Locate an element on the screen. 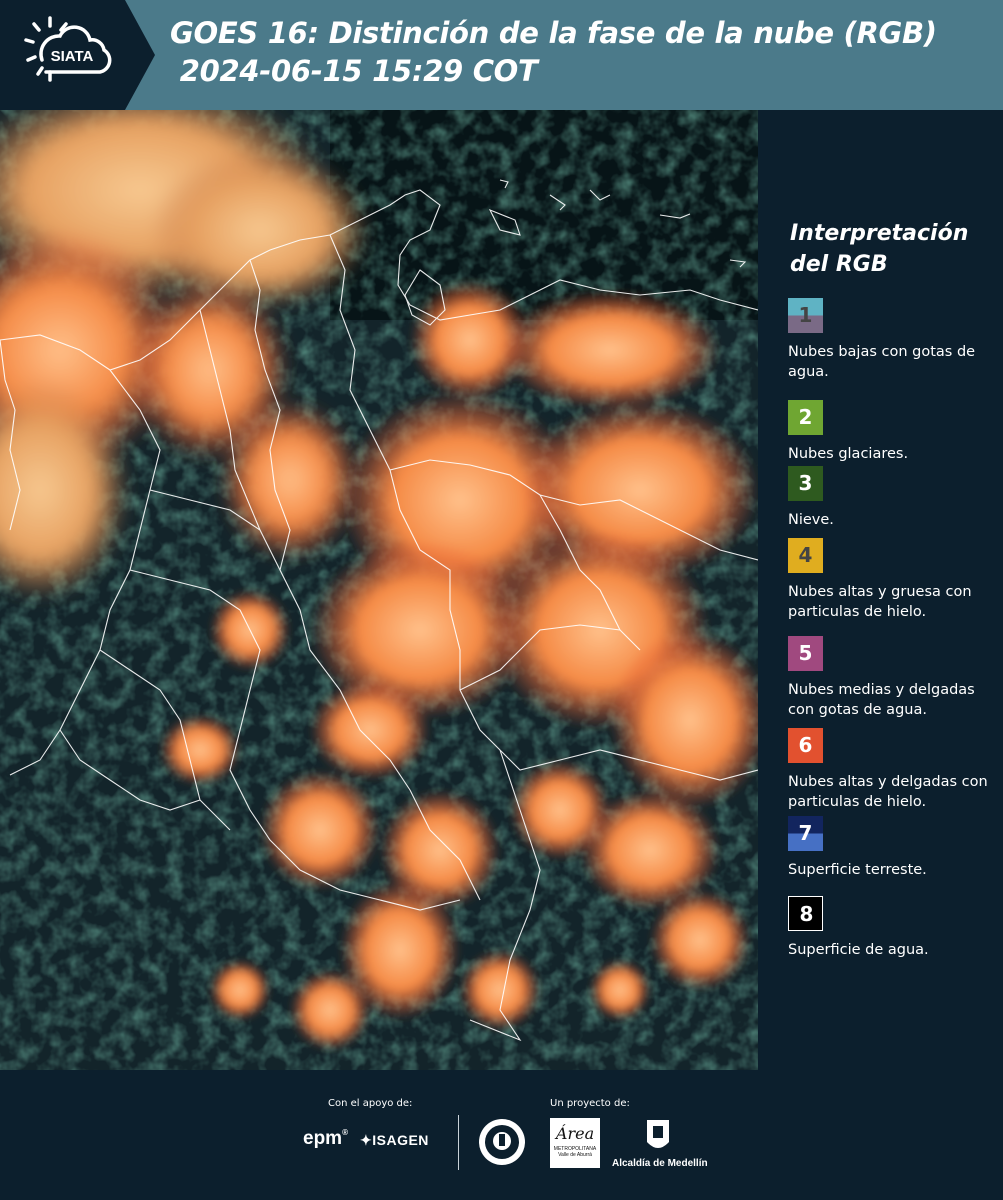 The width and height of the screenshot is (1003, 1200). footer-divider is located at coordinates (458, 1142).